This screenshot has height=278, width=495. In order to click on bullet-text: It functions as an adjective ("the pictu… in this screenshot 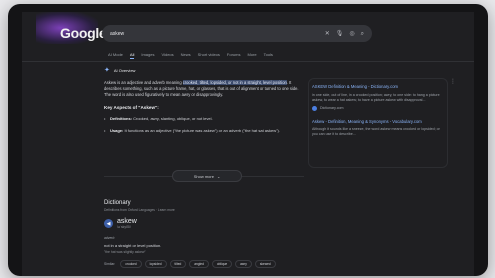, I will do `click(201, 130)`.